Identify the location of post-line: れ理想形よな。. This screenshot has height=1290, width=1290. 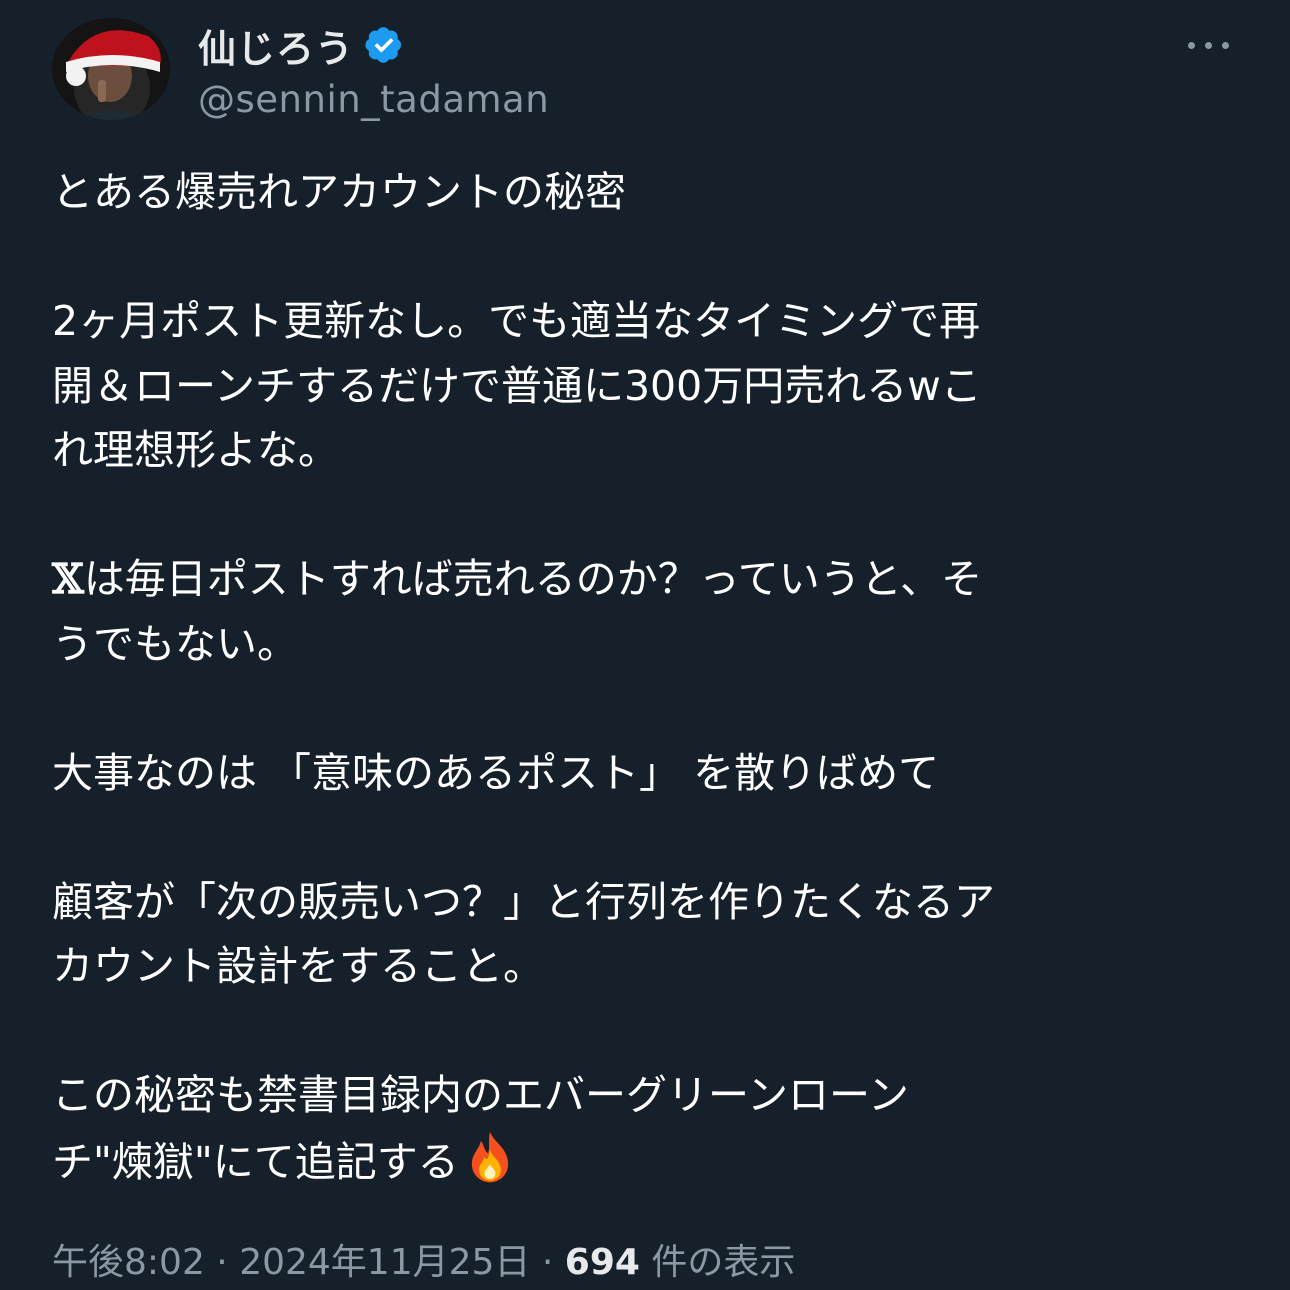
(195, 450).